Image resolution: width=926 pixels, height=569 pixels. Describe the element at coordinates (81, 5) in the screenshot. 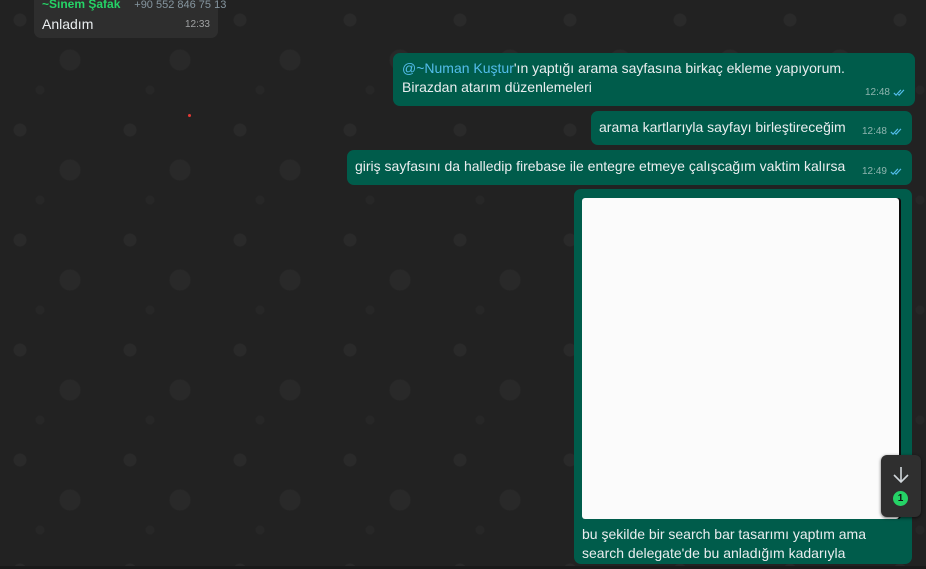

I see `sender-name: ~Sinem Şafak` at that location.